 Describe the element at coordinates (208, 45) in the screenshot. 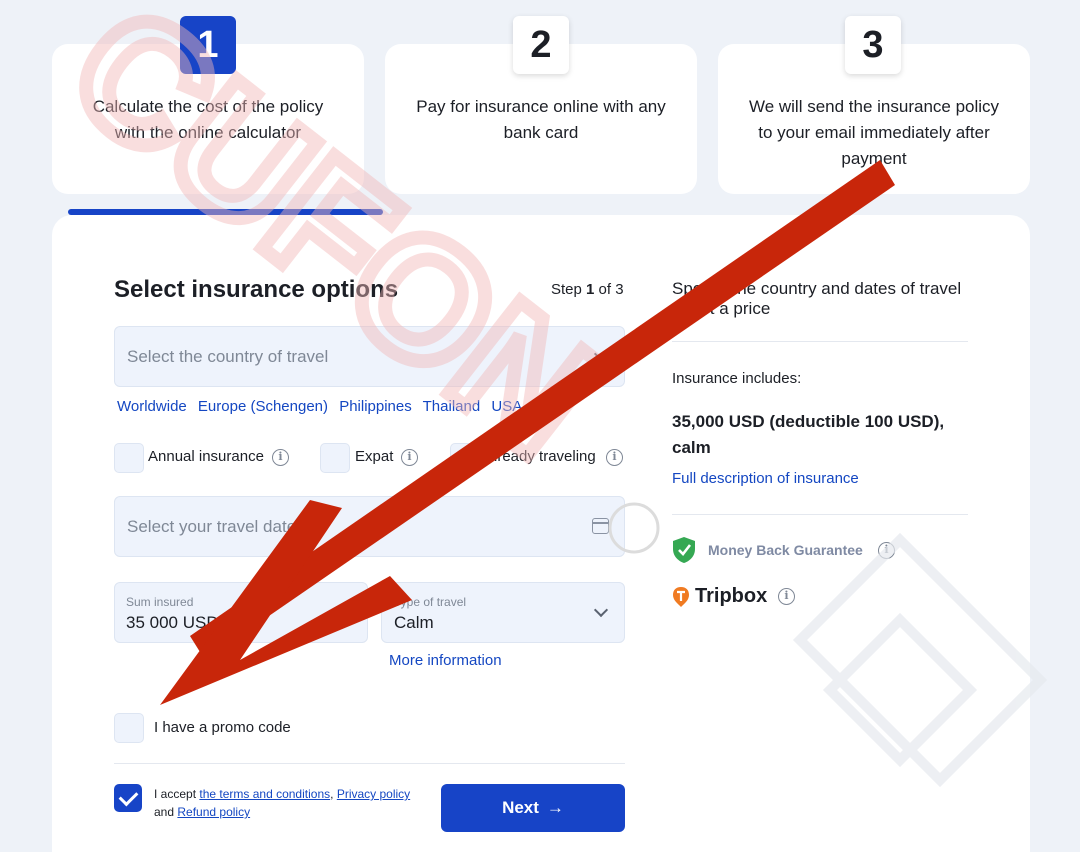

I see `step-1-number: 1` at that location.